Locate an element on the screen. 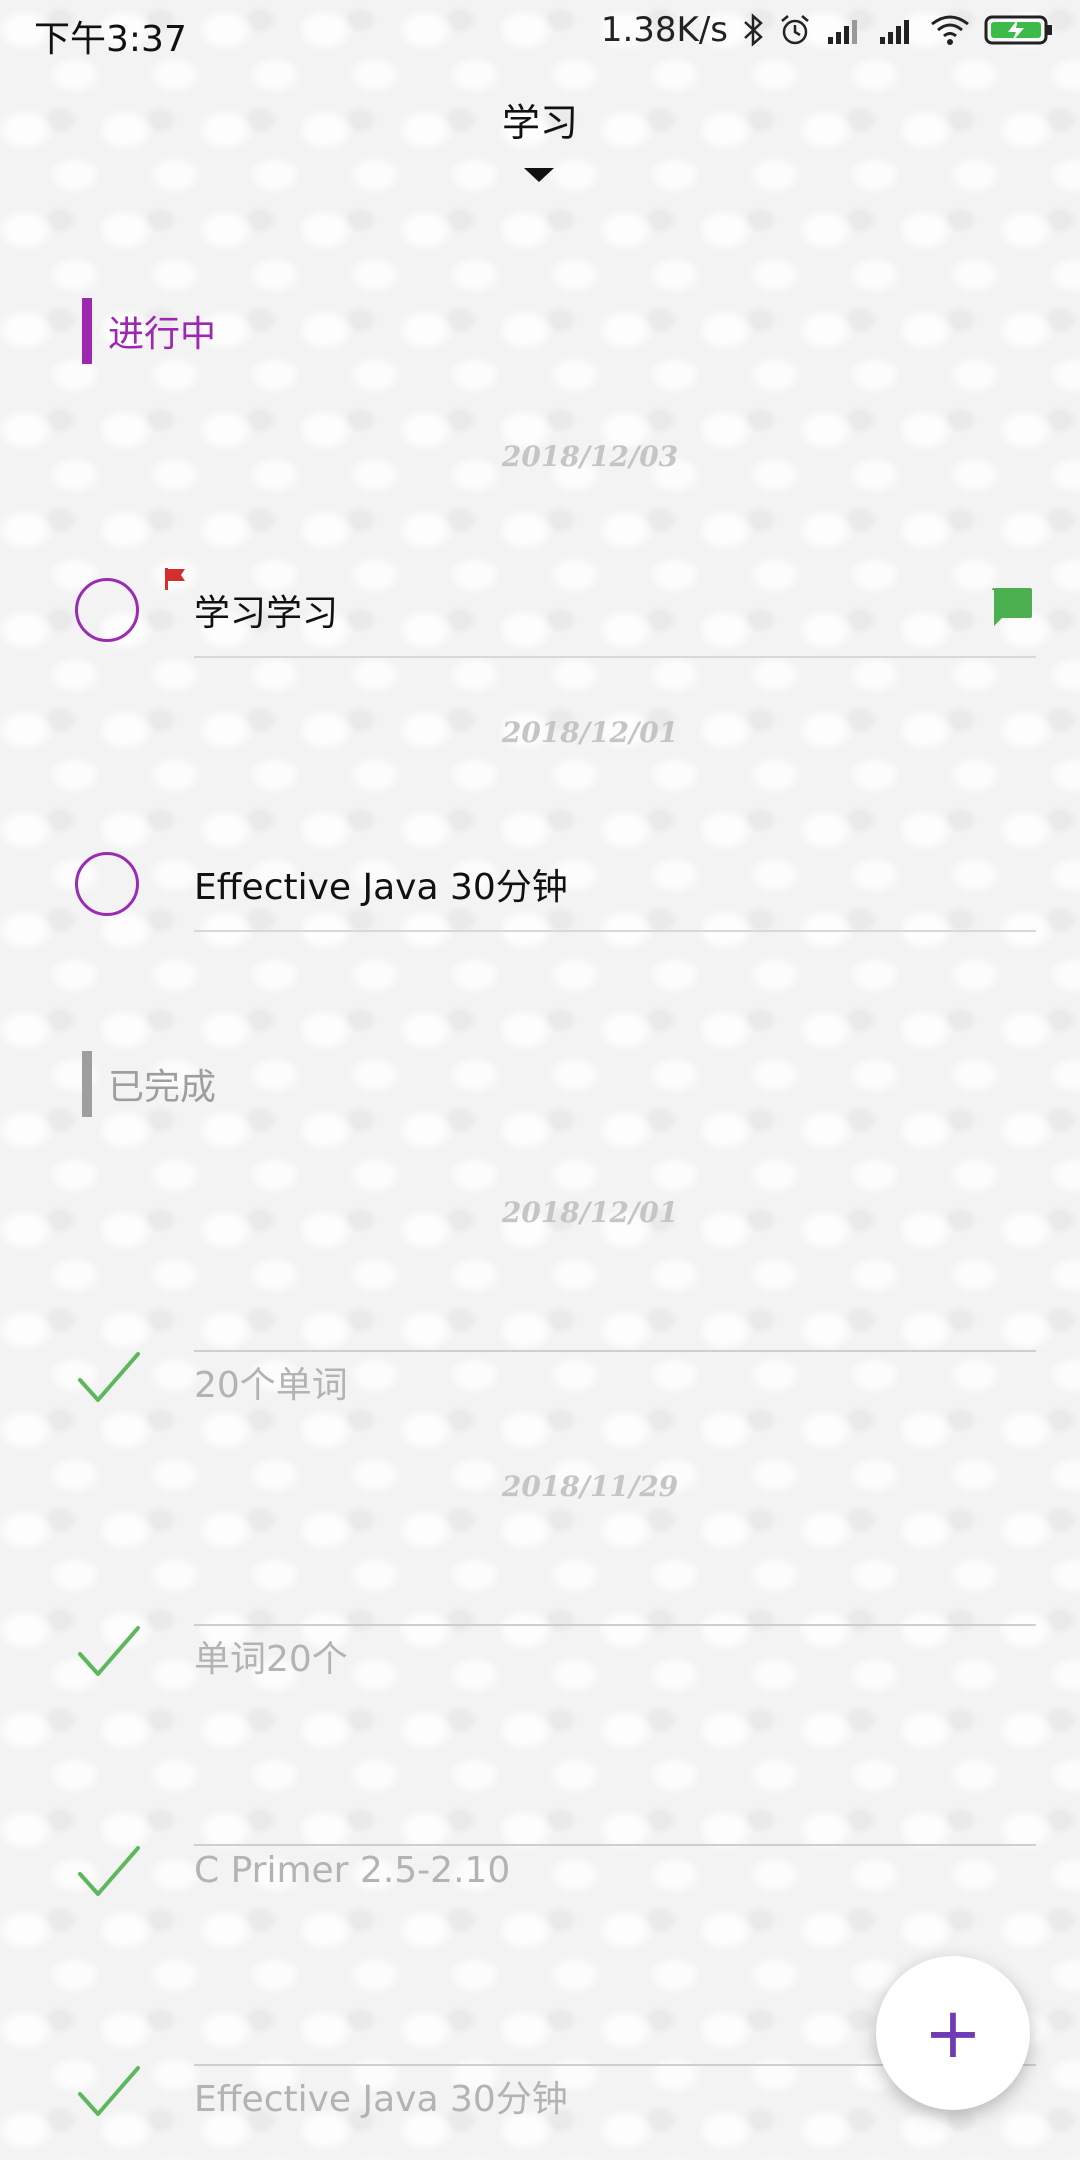  date-label: 2018/11/29 is located at coordinates (590, 1486).